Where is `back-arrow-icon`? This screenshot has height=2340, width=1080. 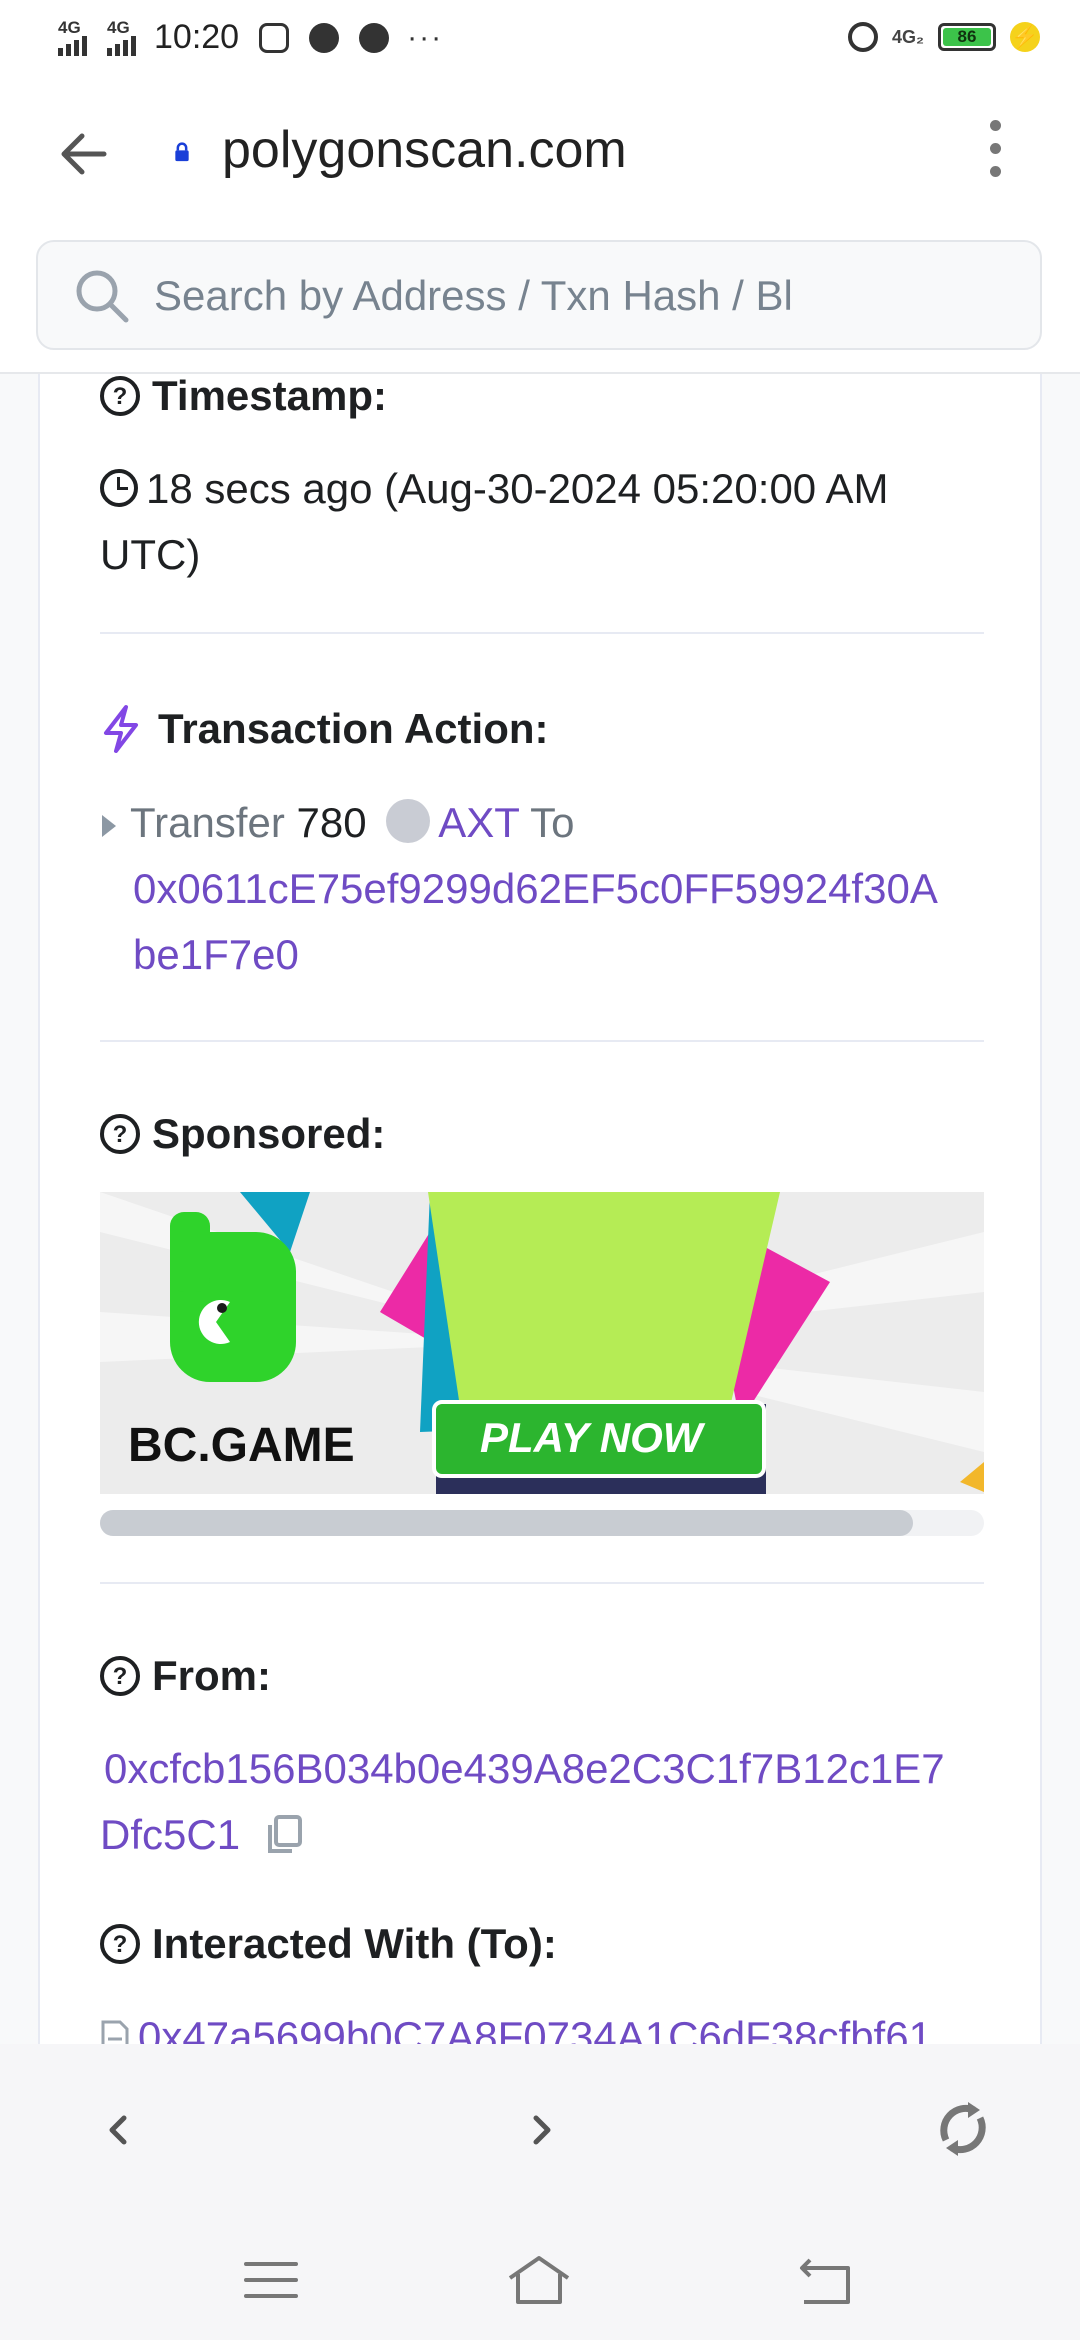
back-arrow-icon is located at coordinates (84, 154).